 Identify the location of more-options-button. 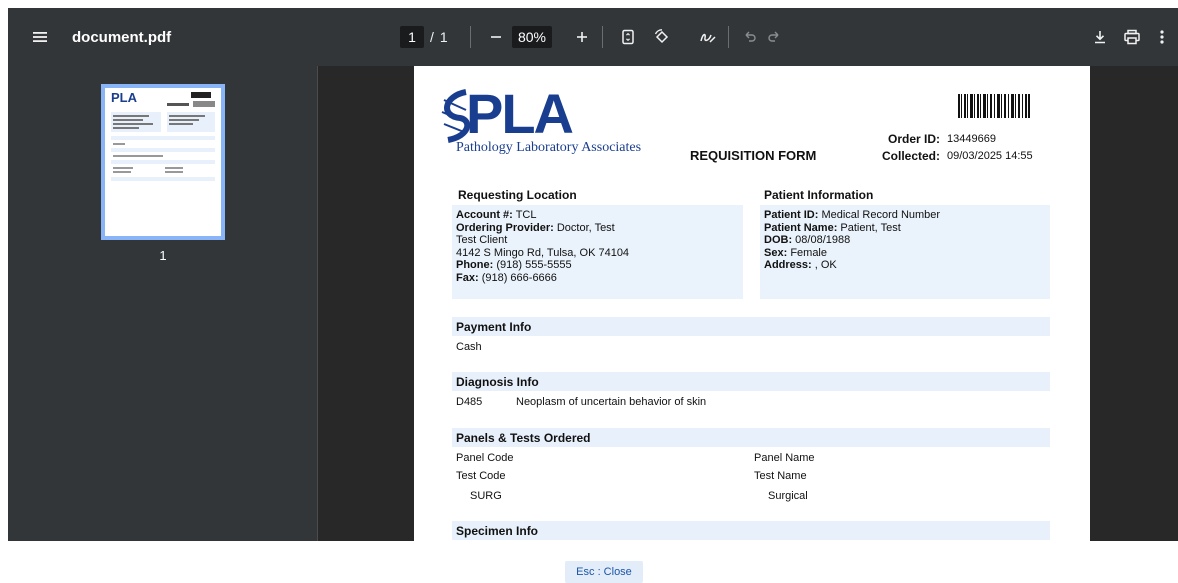
(1162, 37).